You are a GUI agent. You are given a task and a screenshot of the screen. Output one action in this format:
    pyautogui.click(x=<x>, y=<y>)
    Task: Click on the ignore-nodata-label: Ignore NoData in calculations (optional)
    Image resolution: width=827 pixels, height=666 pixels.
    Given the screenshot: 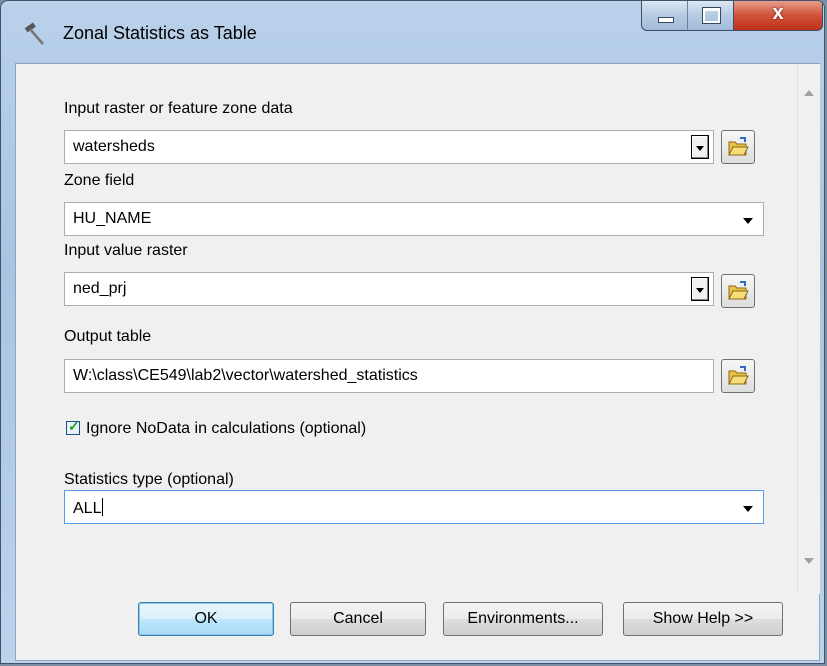 What is the action you would take?
    pyautogui.click(x=226, y=428)
    